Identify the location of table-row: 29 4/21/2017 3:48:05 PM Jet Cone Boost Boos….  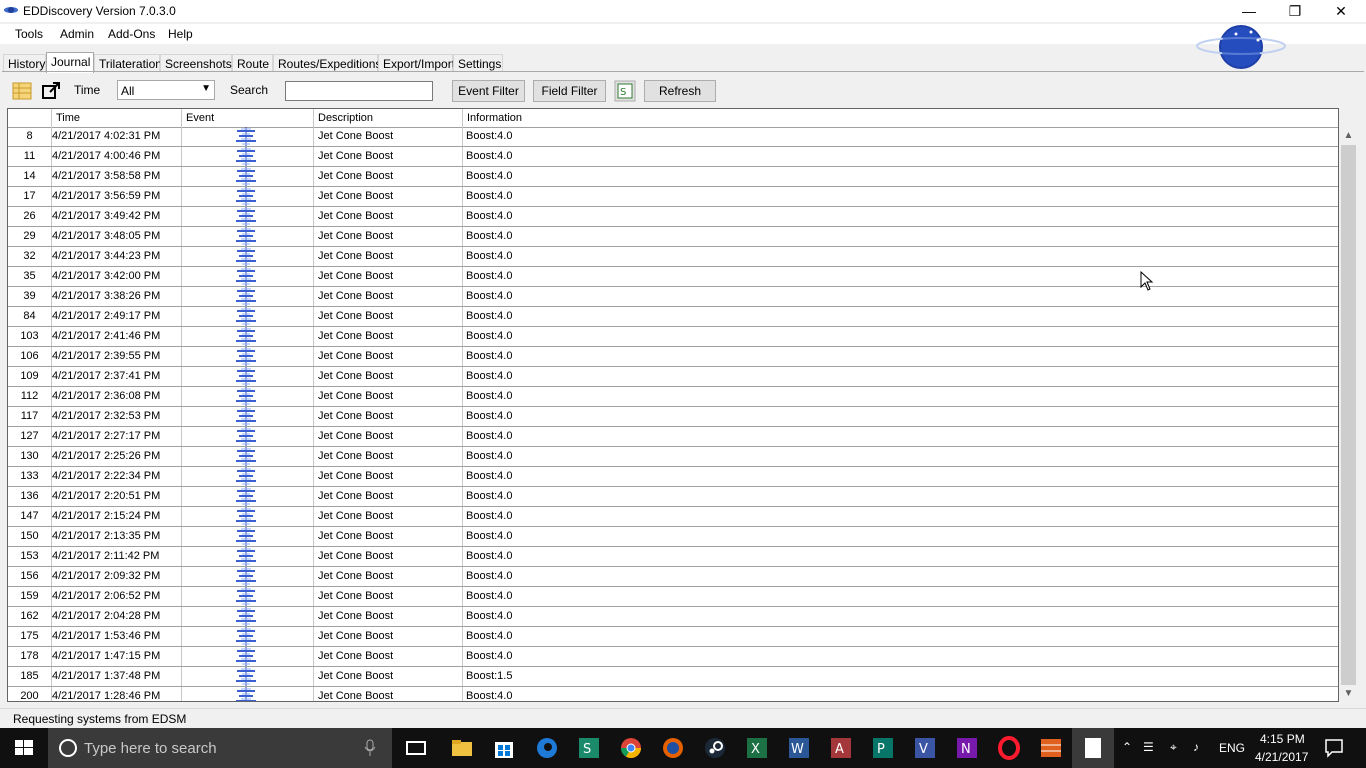
(673, 237).